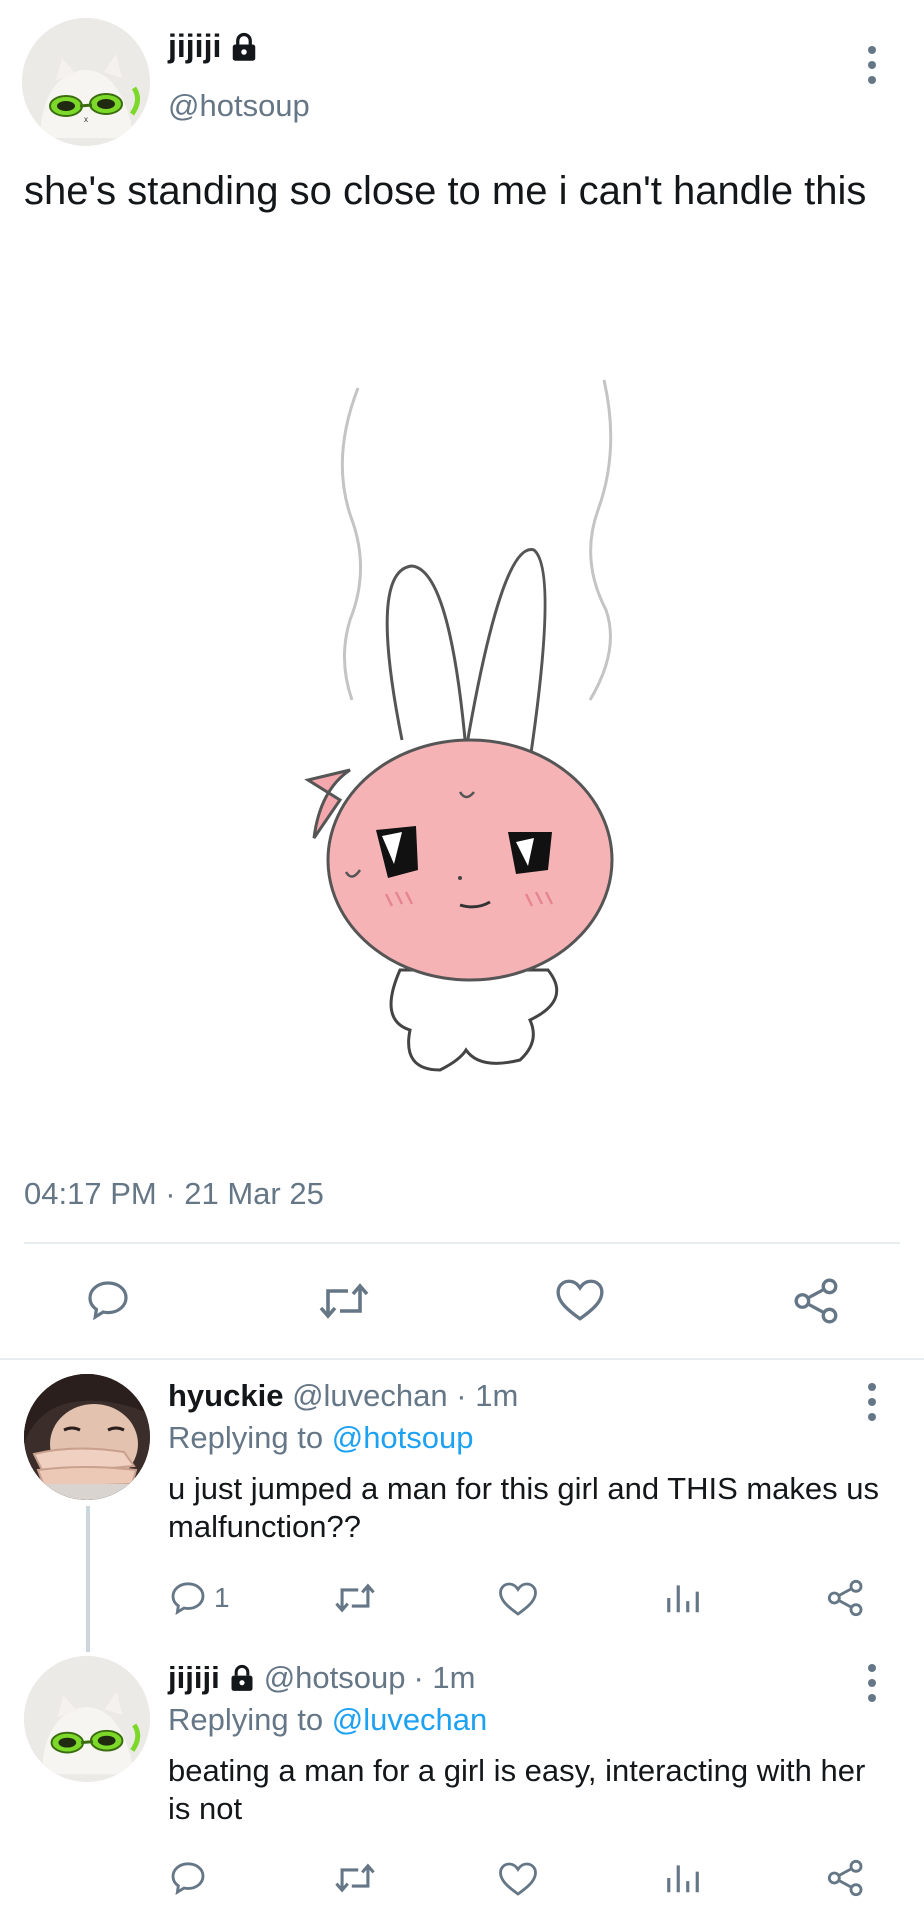  What do you see at coordinates (86, 119) in the screenshot?
I see `svg-text: x` at bounding box center [86, 119].